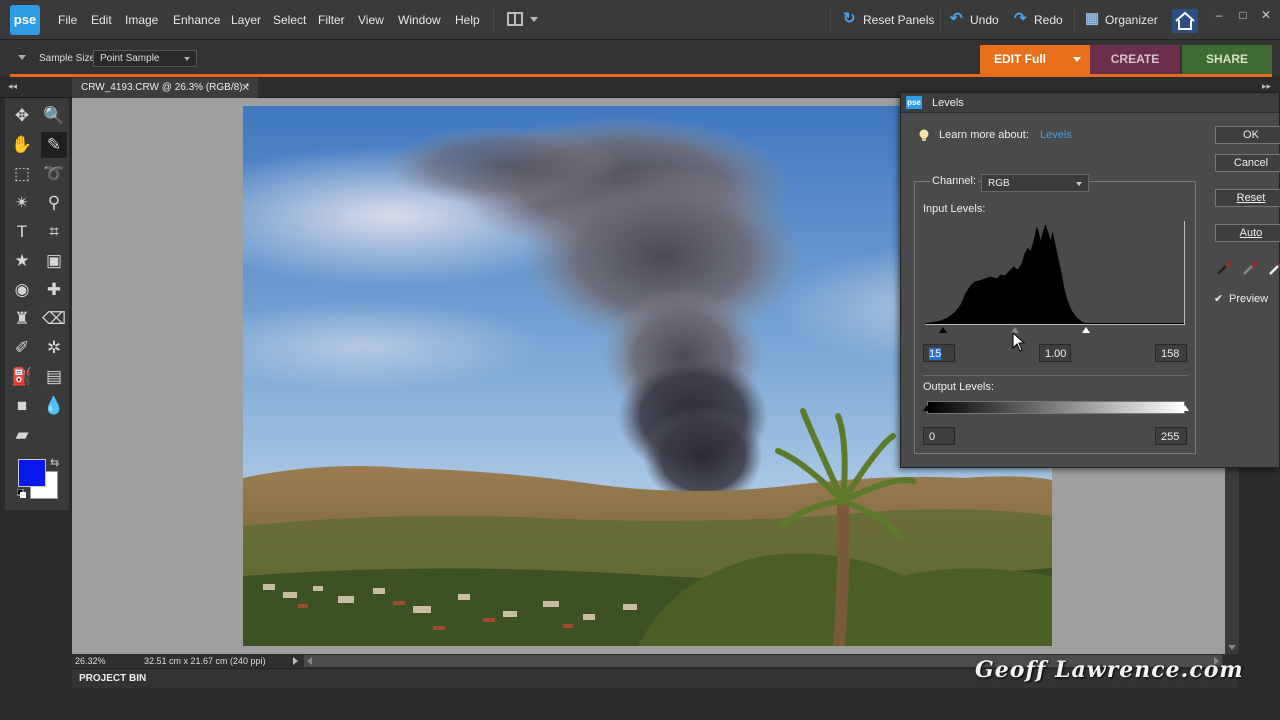 The height and width of the screenshot is (720, 1280). What do you see at coordinates (1056, 407) in the screenshot?
I see `output-levels-gradient` at bounding box center [1056, 407].